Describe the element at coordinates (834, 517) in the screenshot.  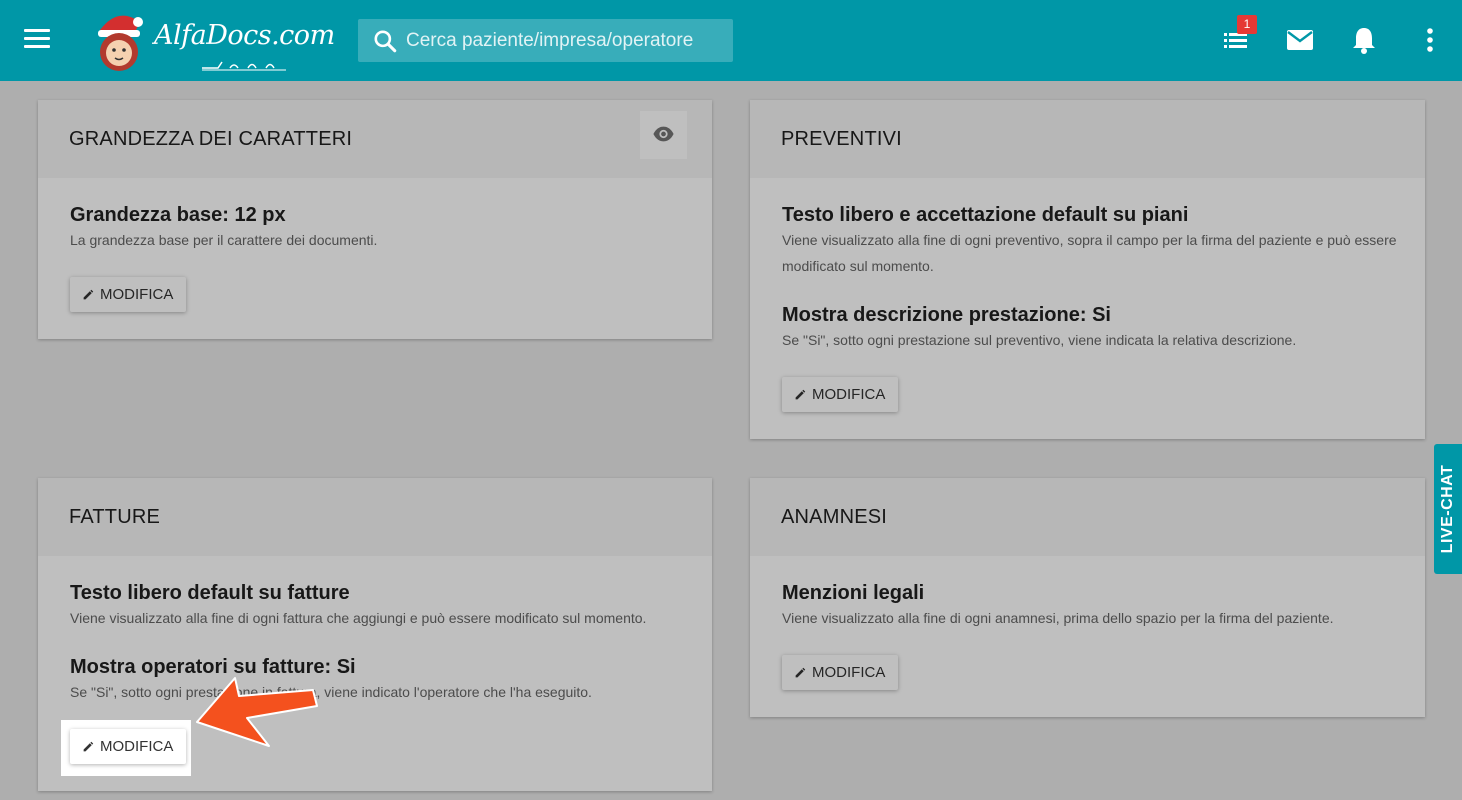
I see `card-title: ANAMNESI` at that location.